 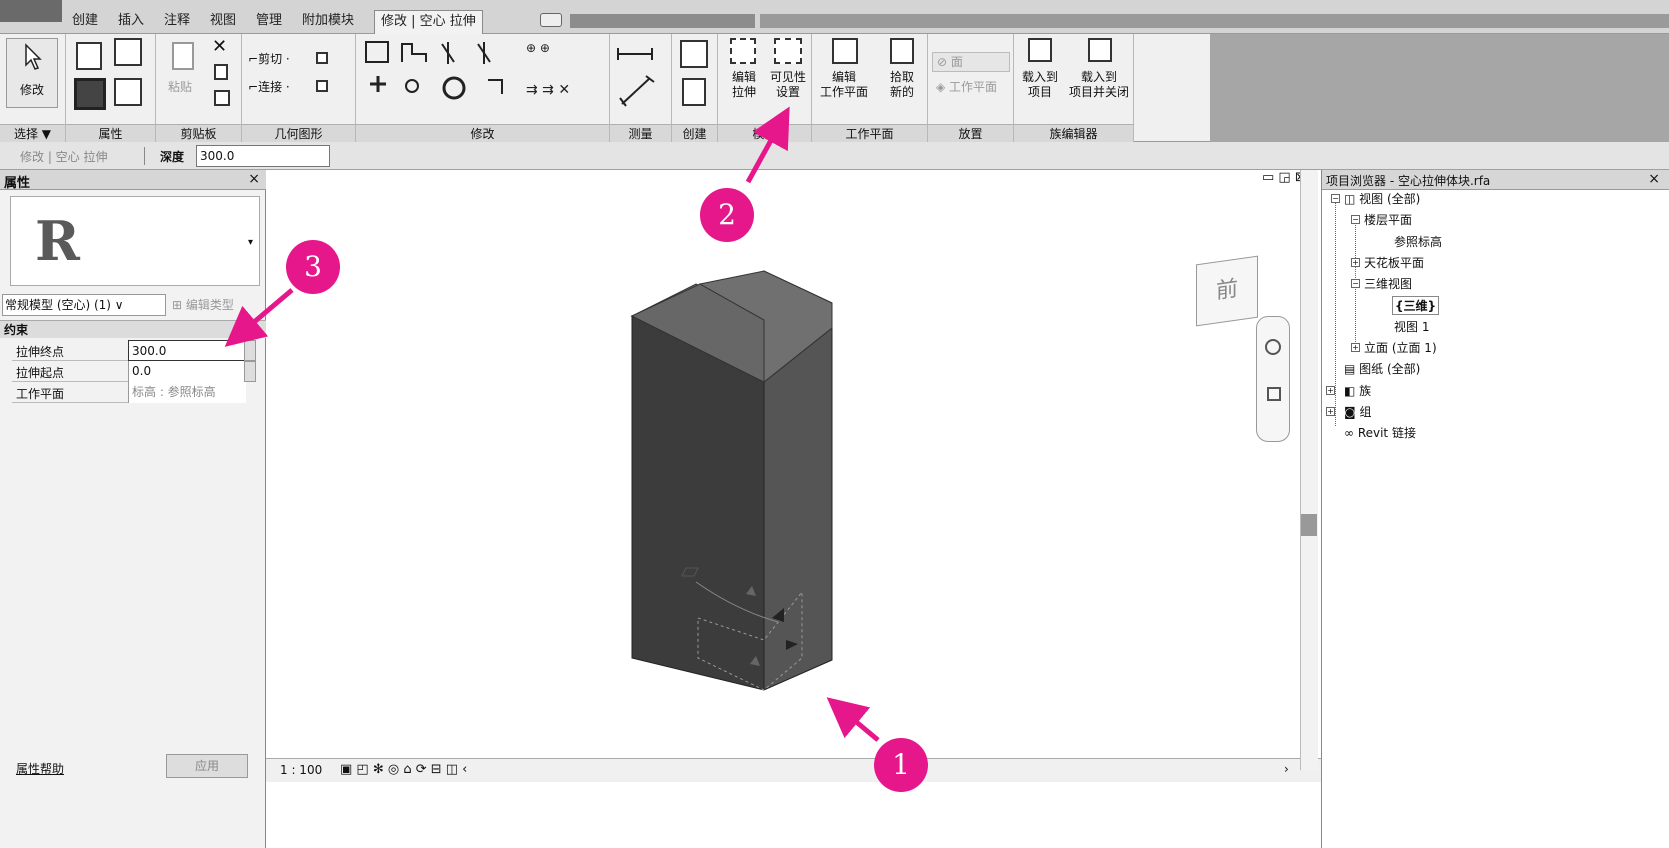 I want to click on tree-node-families-label: 族, so click(x=1365, y=391).